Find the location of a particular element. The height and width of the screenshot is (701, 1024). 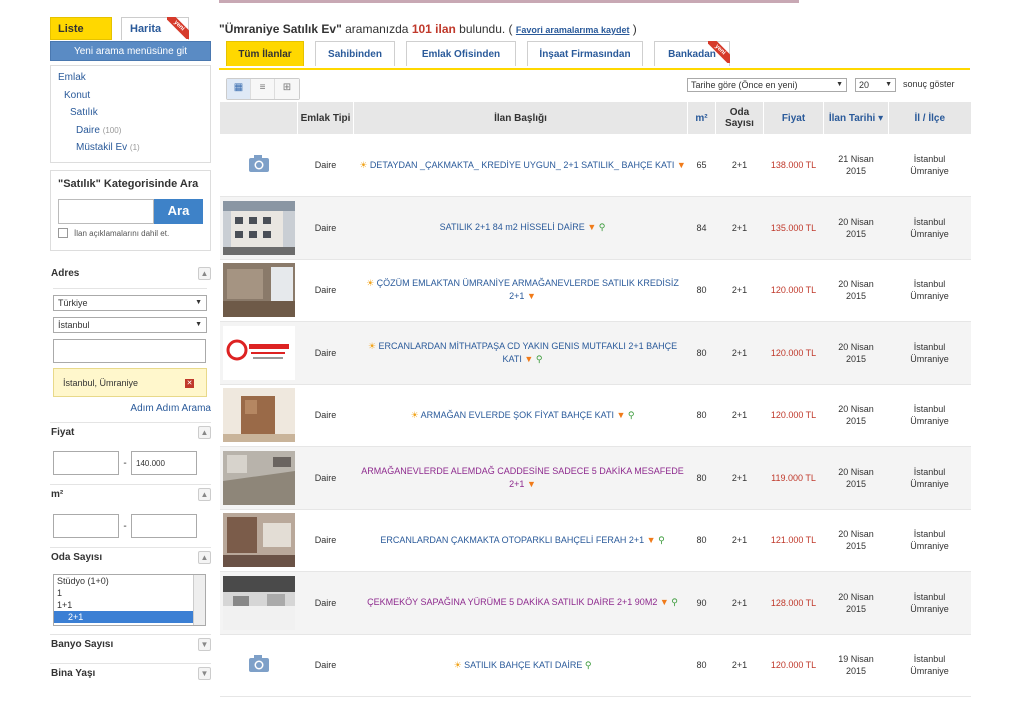

category-label: Konut is located at coordinates (77, 95).